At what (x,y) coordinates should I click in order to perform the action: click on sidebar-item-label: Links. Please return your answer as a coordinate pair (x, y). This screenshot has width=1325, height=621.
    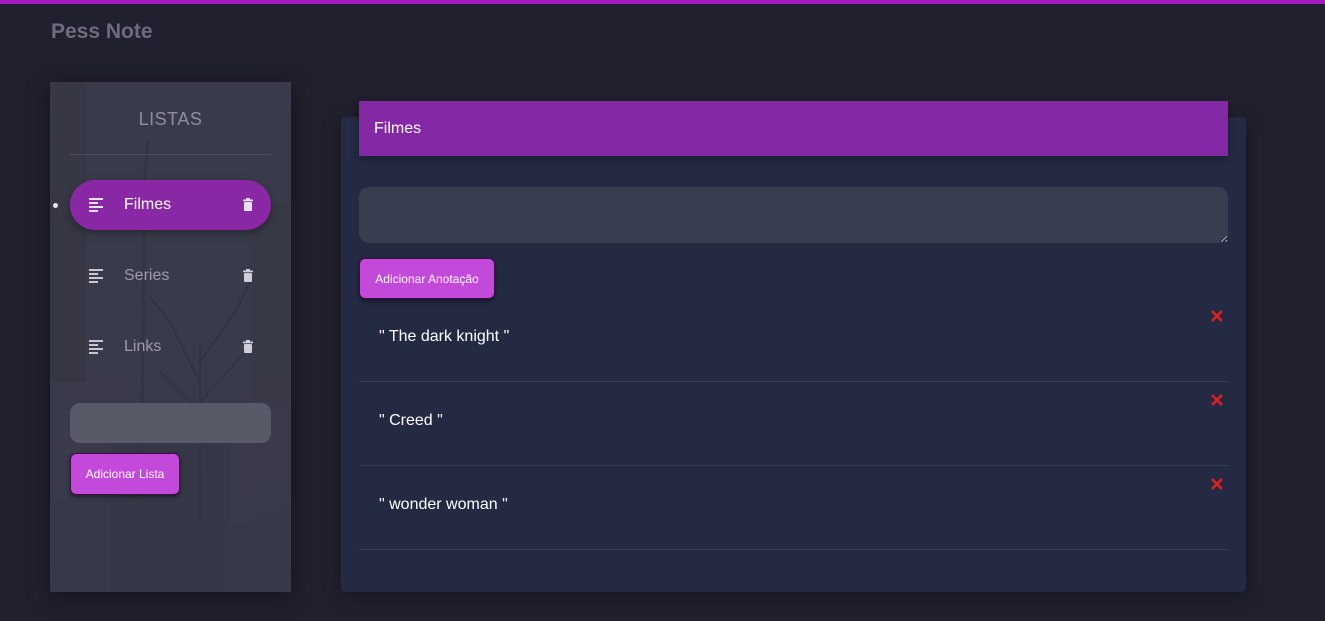
    Looking at the image, I should click on (143, 346).